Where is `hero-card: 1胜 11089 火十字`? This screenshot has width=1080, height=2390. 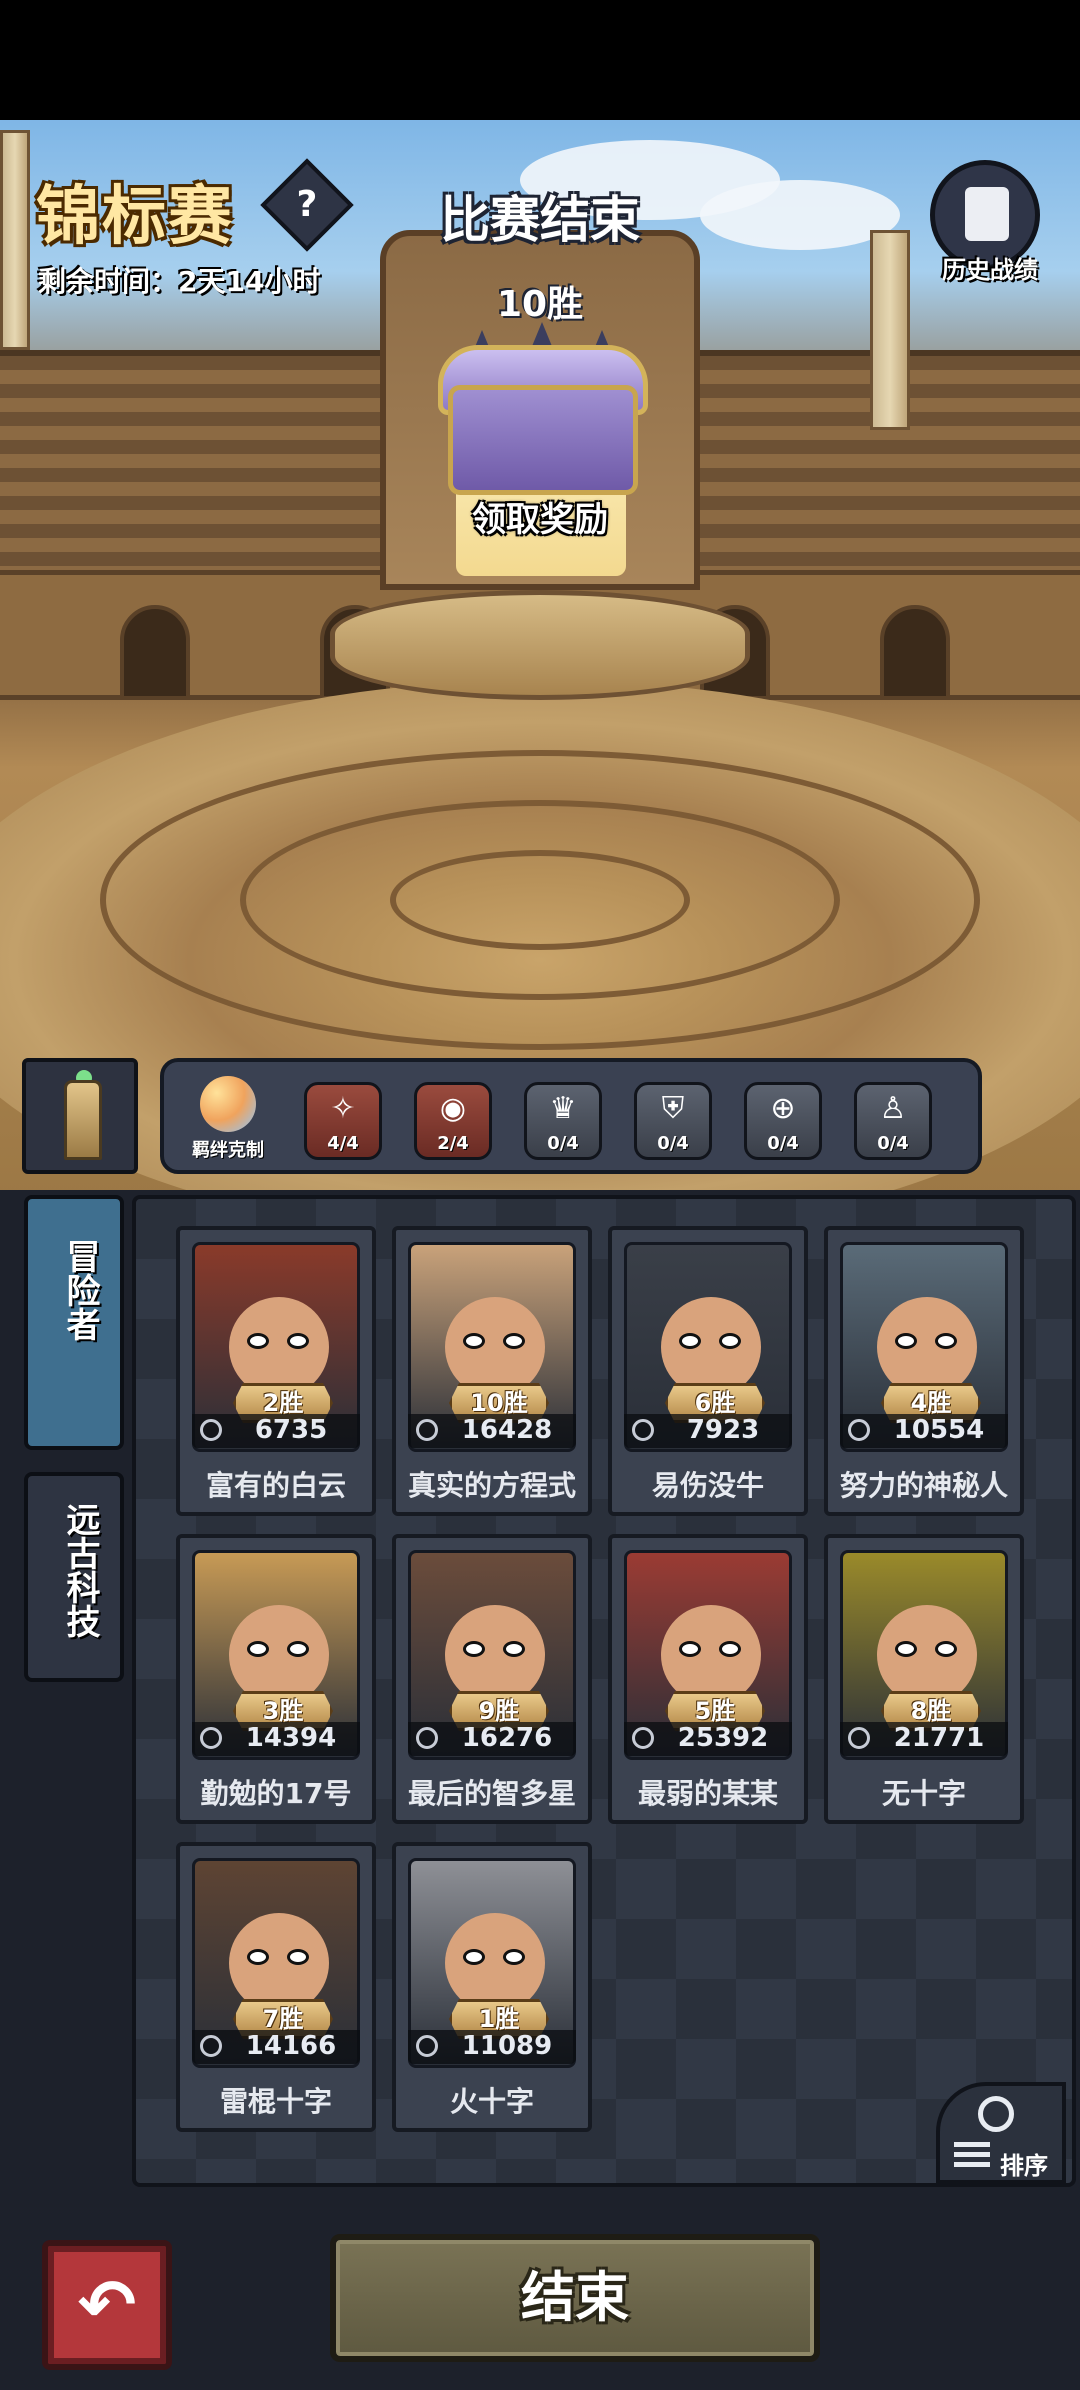 hero-card: 1胜 11089 火十字 is located at coordinates (492, 1987).